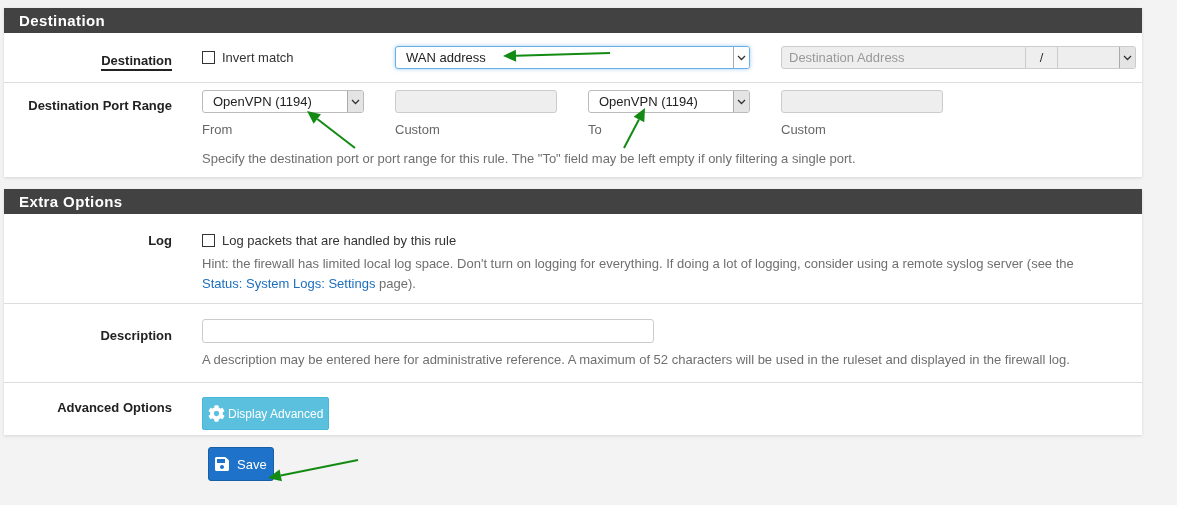 This screenshot has width=1177, height=505. What do you see at coordinates (222, 464) in the screenshot?
I see `save-icon` at bounding box center [222, 464].